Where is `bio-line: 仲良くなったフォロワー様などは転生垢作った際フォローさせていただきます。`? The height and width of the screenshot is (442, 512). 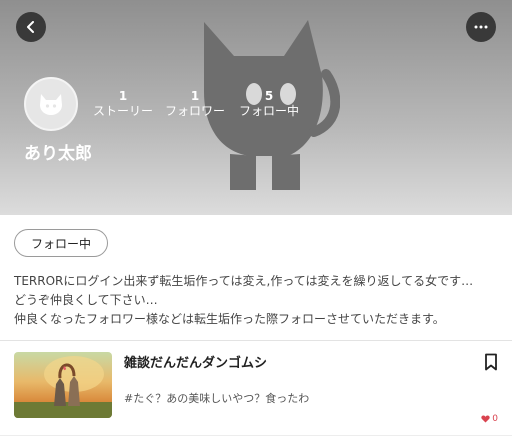 bio-line: 仲良くなったフォロワー様などは転生垢作った際フォローさせていただきます。 is located at coordinates (229, 319).